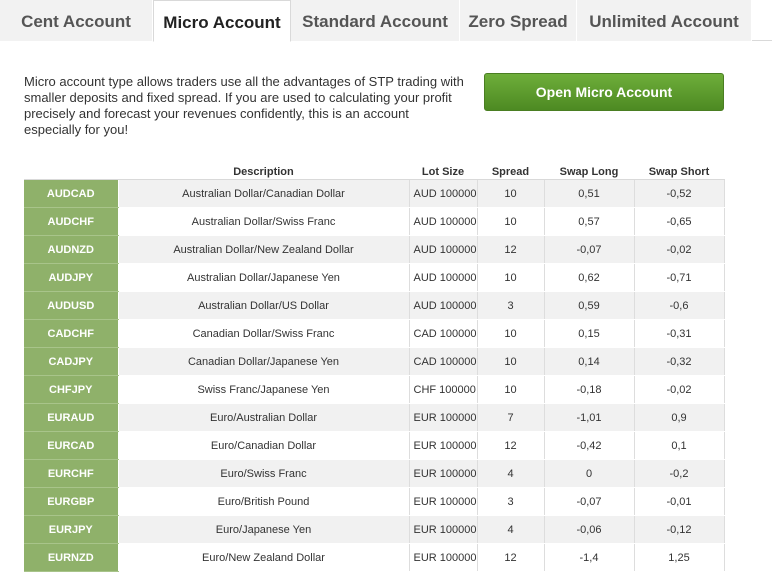 This screenshot has width=772, height=585. What do you see at coordinates (664, 20) in the screenshot?
I see `tab-unlimited-account: Unlimited Account` at bounding box center [664, 20].